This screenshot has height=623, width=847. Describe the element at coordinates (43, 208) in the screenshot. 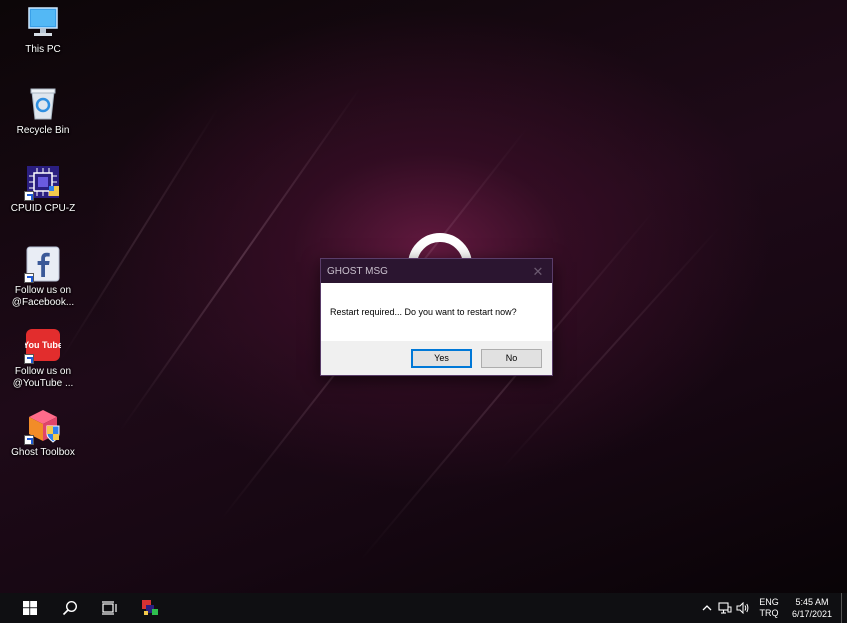

I see `desktop-icon-label: CPUID CPU-Z` at that location.